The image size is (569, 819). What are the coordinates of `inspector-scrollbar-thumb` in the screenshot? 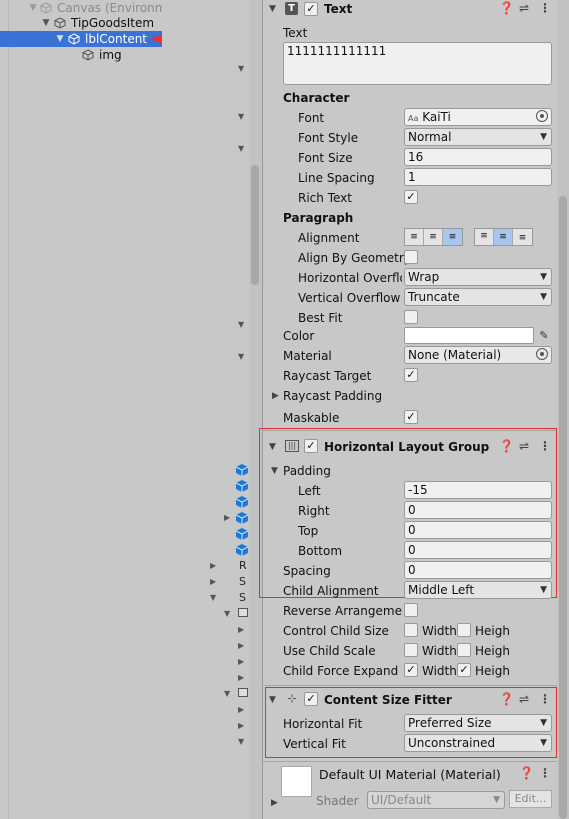 It's located at (563, 507).